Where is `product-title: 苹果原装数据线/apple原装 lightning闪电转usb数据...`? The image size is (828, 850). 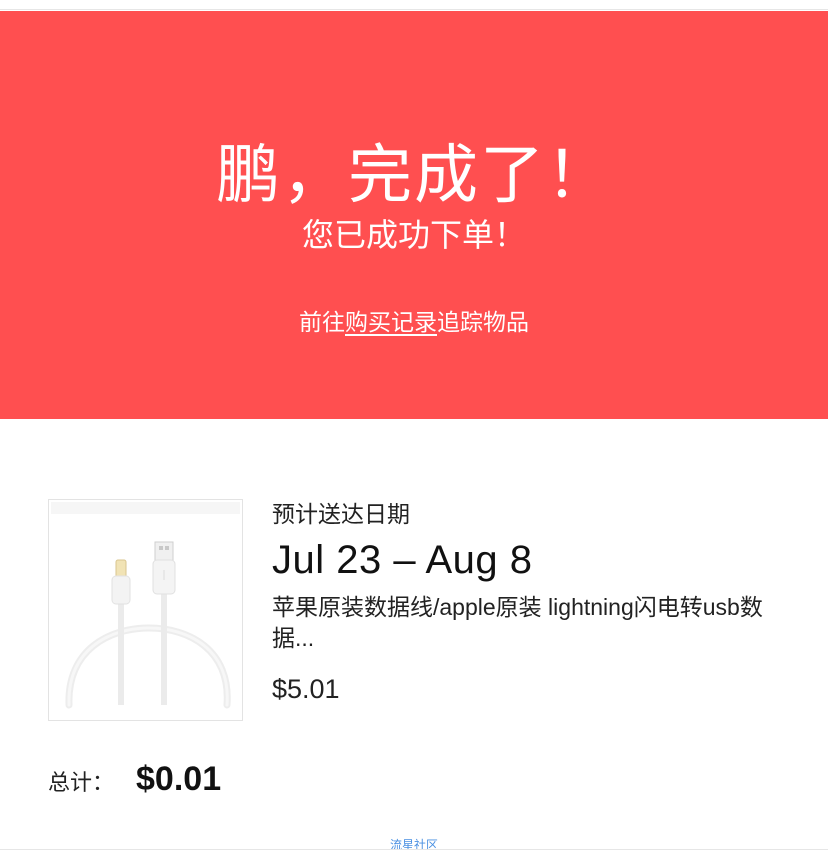 product-title: 苹果原装数据线/apple原装 lightning闪电转usb数据... is located at coordinates (532, 623).